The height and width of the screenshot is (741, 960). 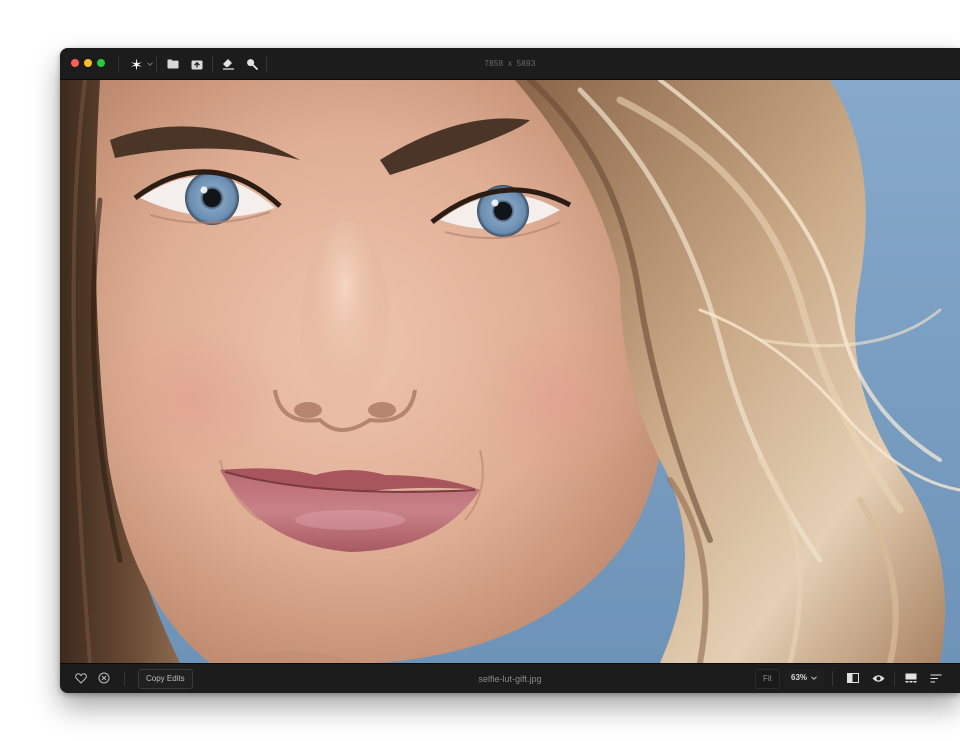 What do you see at coordinates (240, 64) in the screenshot?
I see `edit-tools` at bounding box center [240, 64].